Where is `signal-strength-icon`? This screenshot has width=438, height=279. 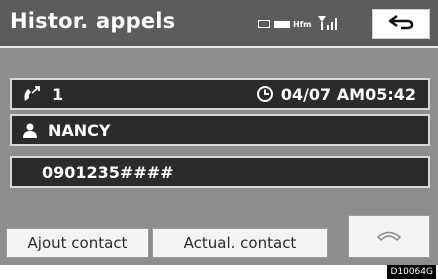
signal-strength-icon is located at coordinates (328, 24).